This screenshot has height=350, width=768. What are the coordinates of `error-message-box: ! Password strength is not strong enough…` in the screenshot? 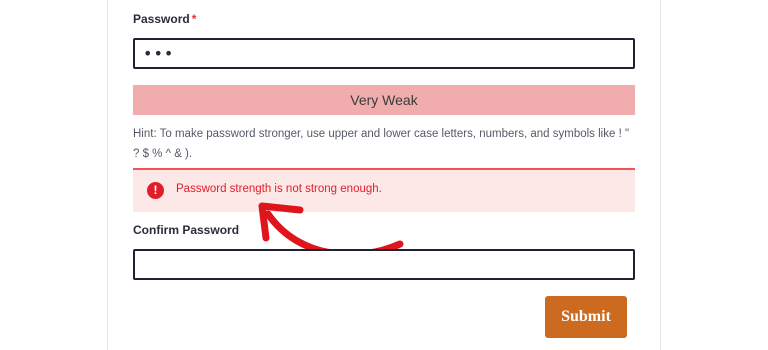 It's located at (384, 190).